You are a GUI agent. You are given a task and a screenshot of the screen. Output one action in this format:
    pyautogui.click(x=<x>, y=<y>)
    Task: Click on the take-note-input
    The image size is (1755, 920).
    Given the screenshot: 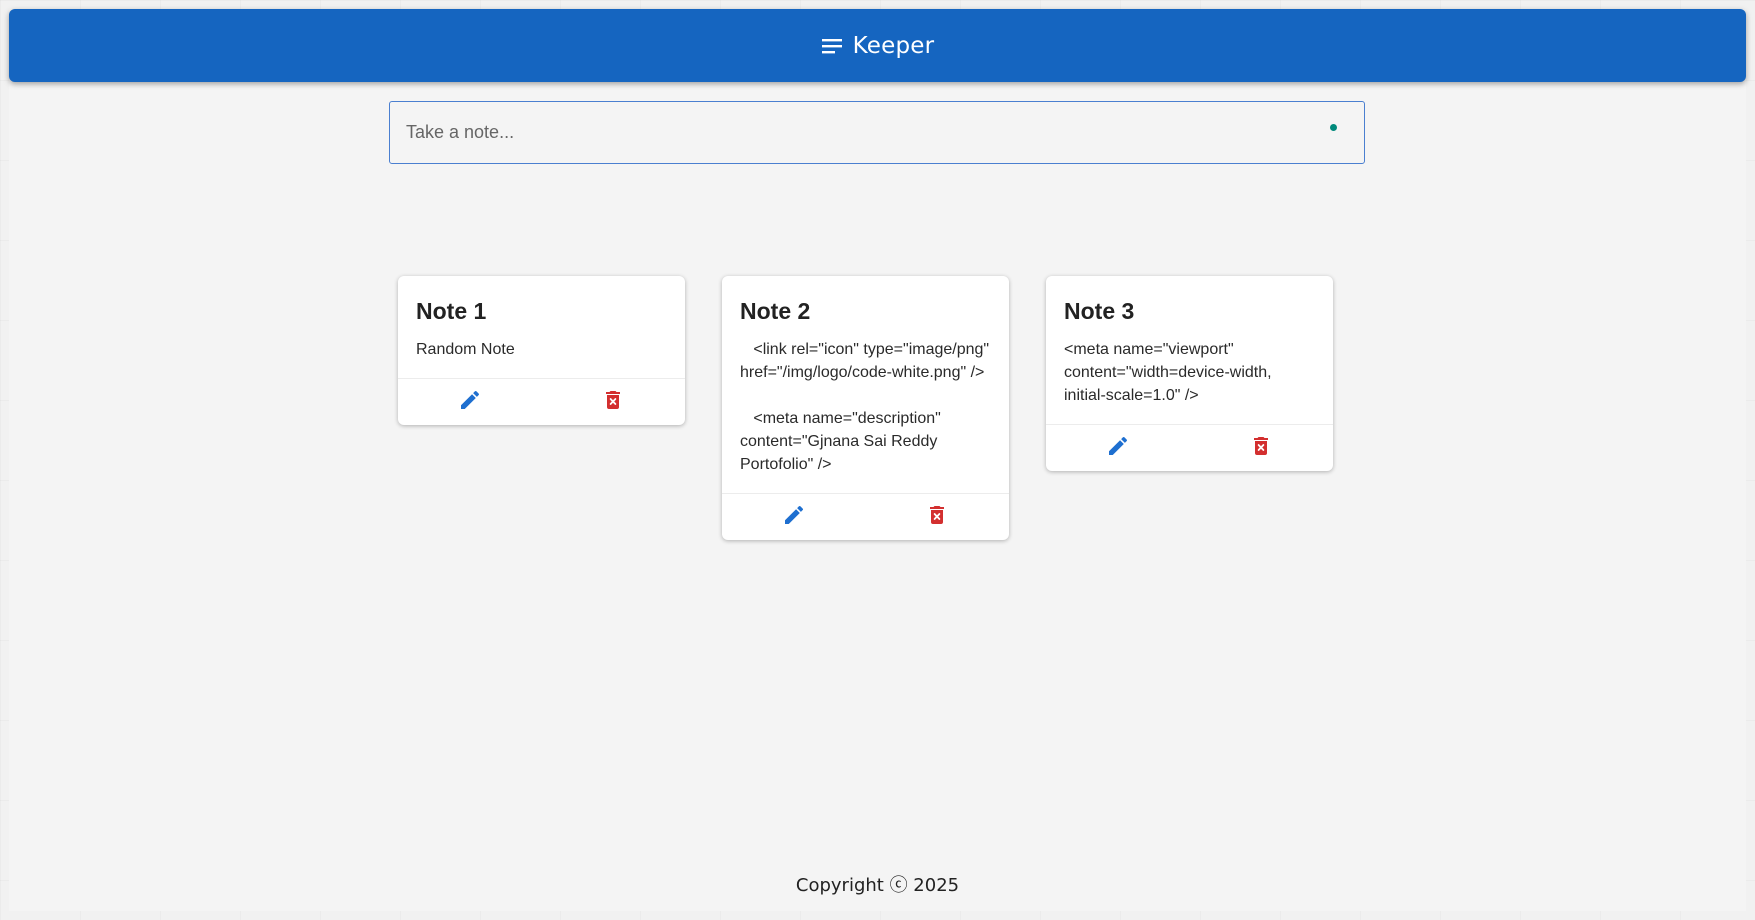 What is the action you would take?
    pyautogui.click(x=877, y=132)
    